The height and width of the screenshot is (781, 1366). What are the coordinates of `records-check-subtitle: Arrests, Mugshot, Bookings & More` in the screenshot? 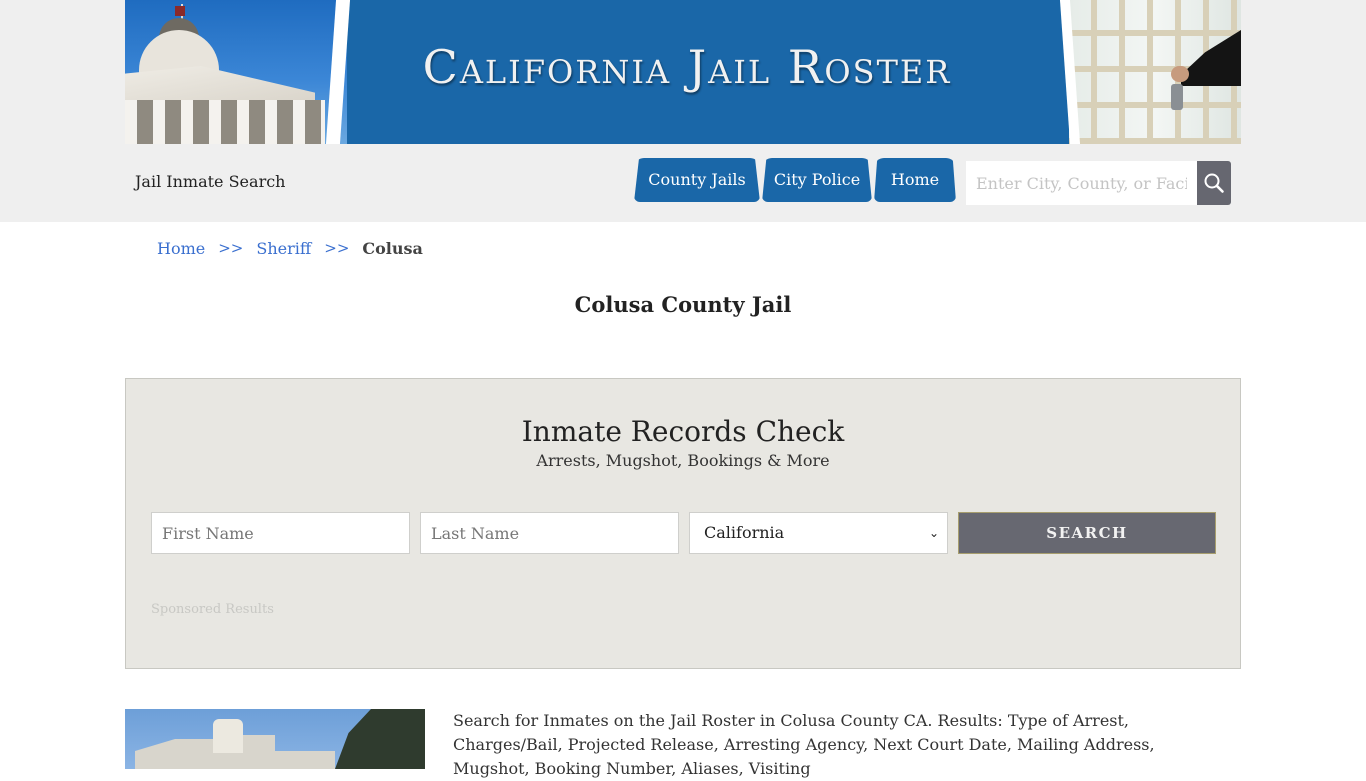 It's located at (683, 460).